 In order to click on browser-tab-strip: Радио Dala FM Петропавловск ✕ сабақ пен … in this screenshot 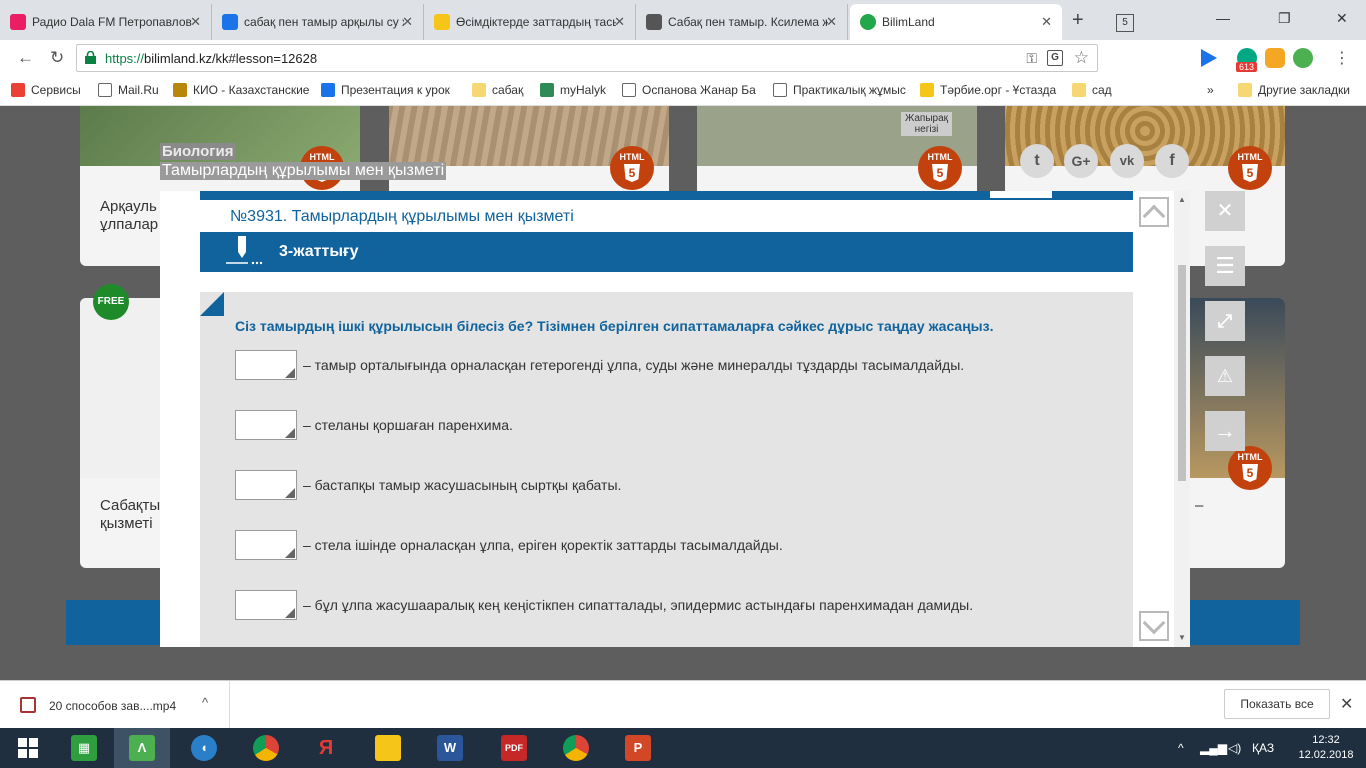, I will do `click(683, 20)`.